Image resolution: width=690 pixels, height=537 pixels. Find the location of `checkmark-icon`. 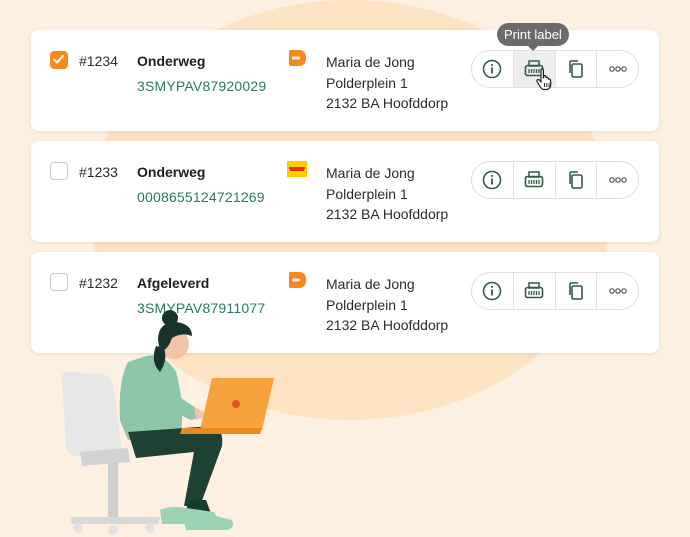

checkmark-icon is located at coordinates (58, 59).